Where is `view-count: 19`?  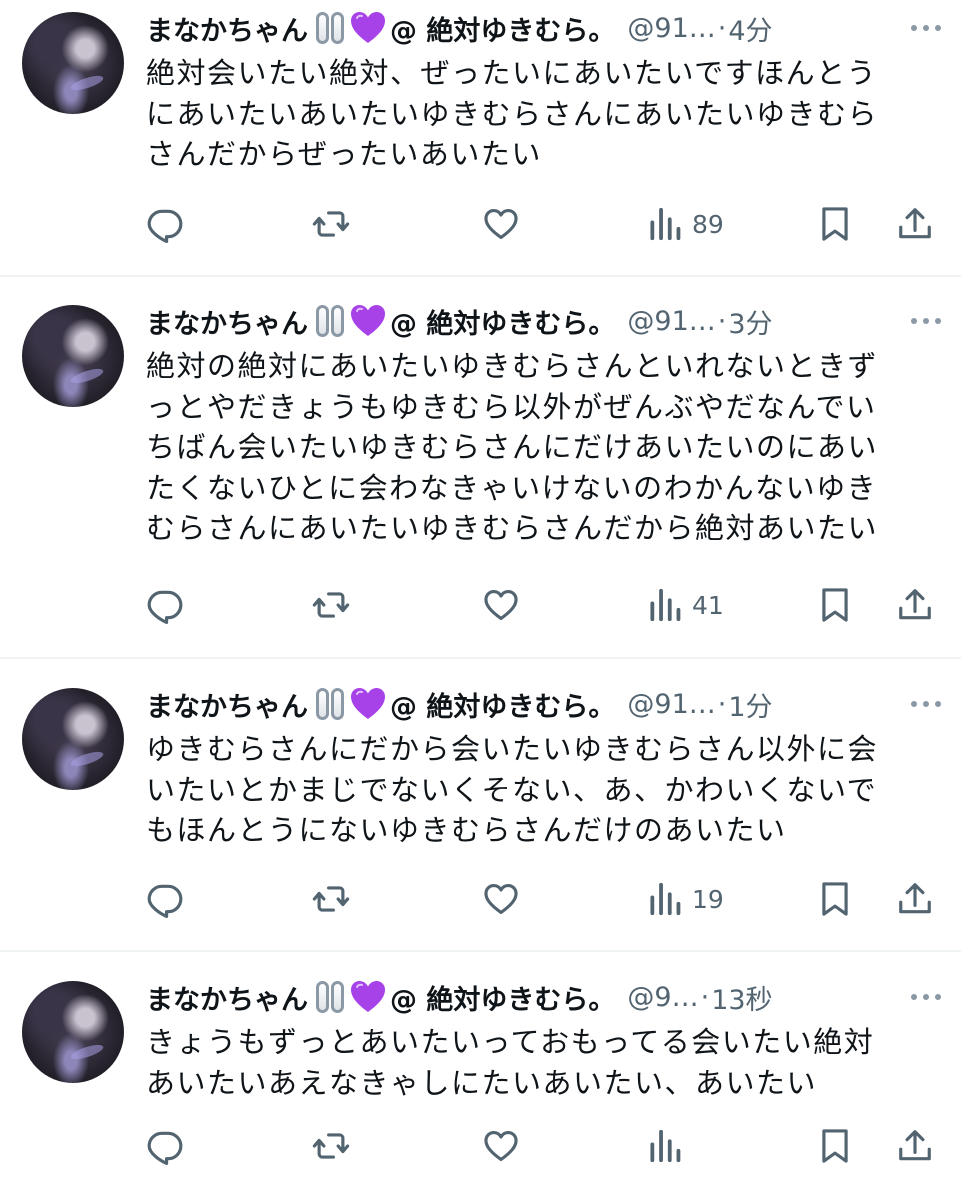 view-count: 19 is located at coordinates (708, 899).